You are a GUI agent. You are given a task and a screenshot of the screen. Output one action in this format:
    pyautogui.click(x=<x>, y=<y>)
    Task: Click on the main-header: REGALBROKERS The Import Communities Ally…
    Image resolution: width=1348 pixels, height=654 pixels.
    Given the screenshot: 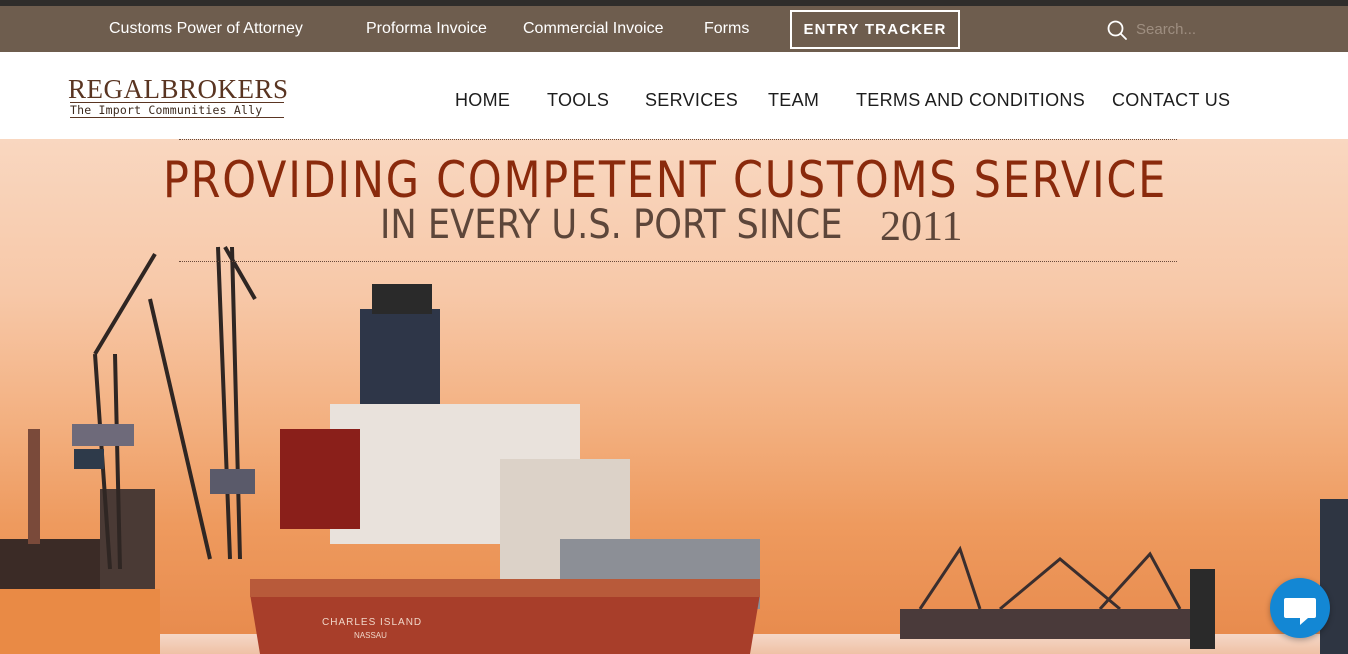 What is the action you would take?
    pyautogui.click(x=674, y=95)
    